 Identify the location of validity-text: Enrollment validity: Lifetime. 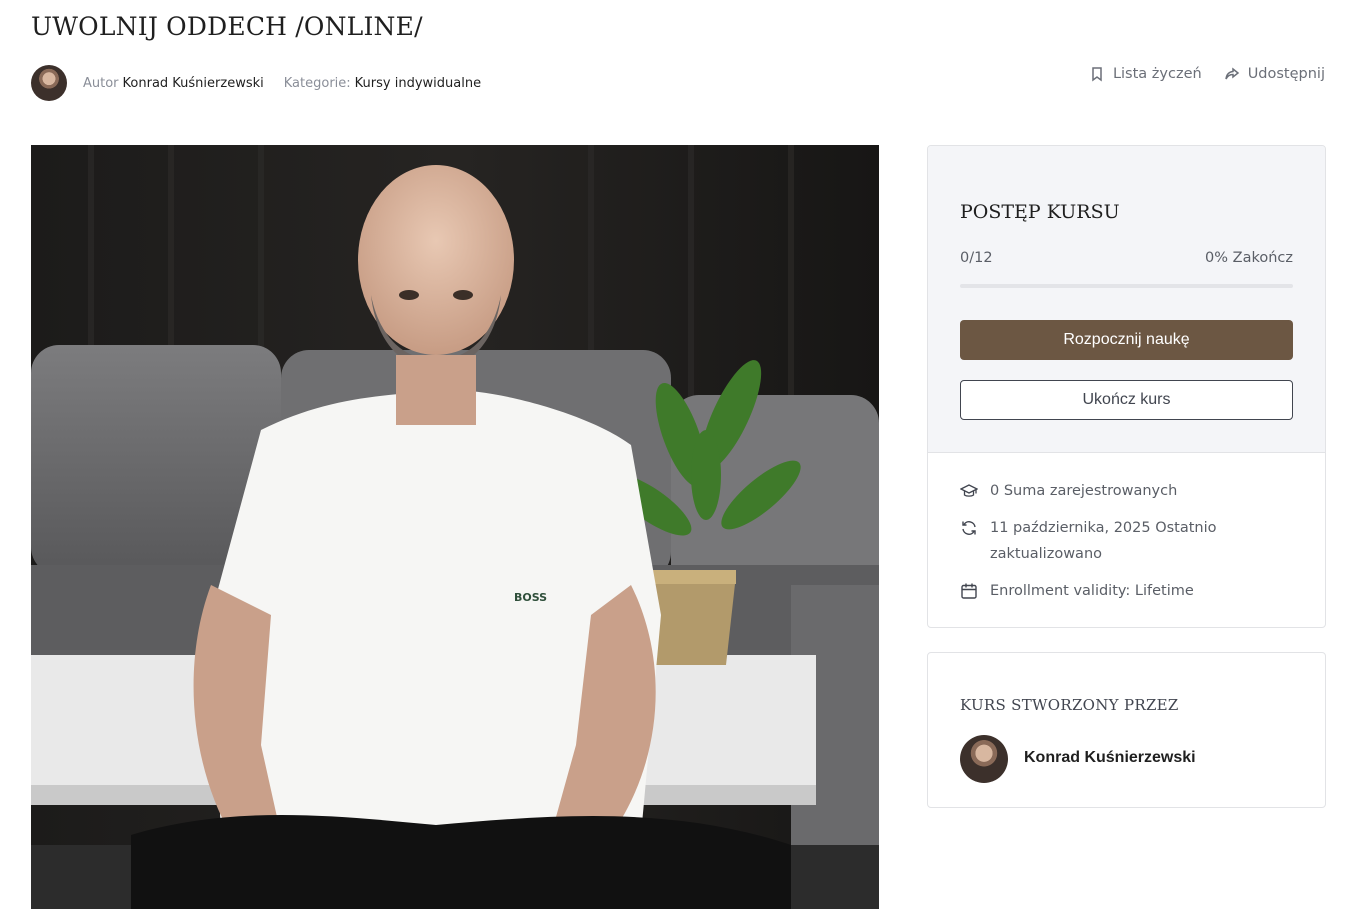
(1092, 591).